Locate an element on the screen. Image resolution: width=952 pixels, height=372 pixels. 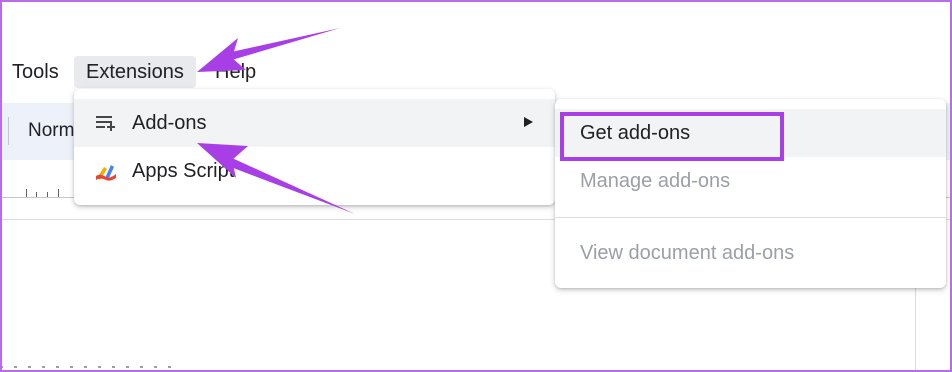
toolbar-divider is located at coordinates (8, 131).